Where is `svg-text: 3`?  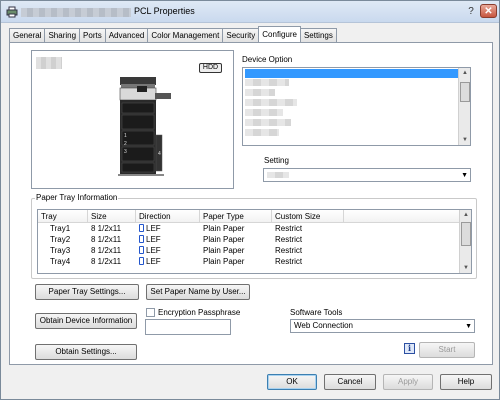
svg-text: 3 is located at coordinates (125, 152).